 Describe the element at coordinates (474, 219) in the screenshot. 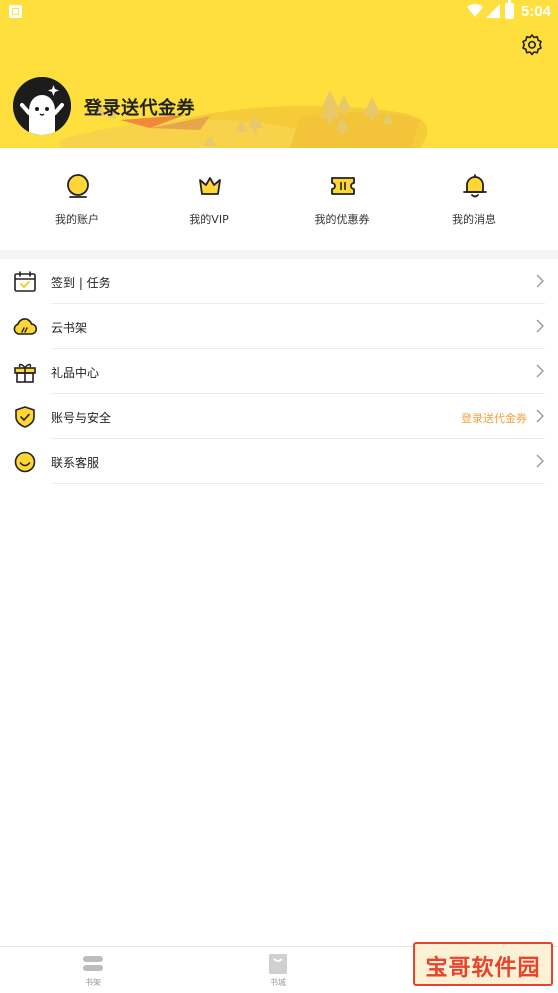

I see `quick-item-label: 我的消息` at that location.